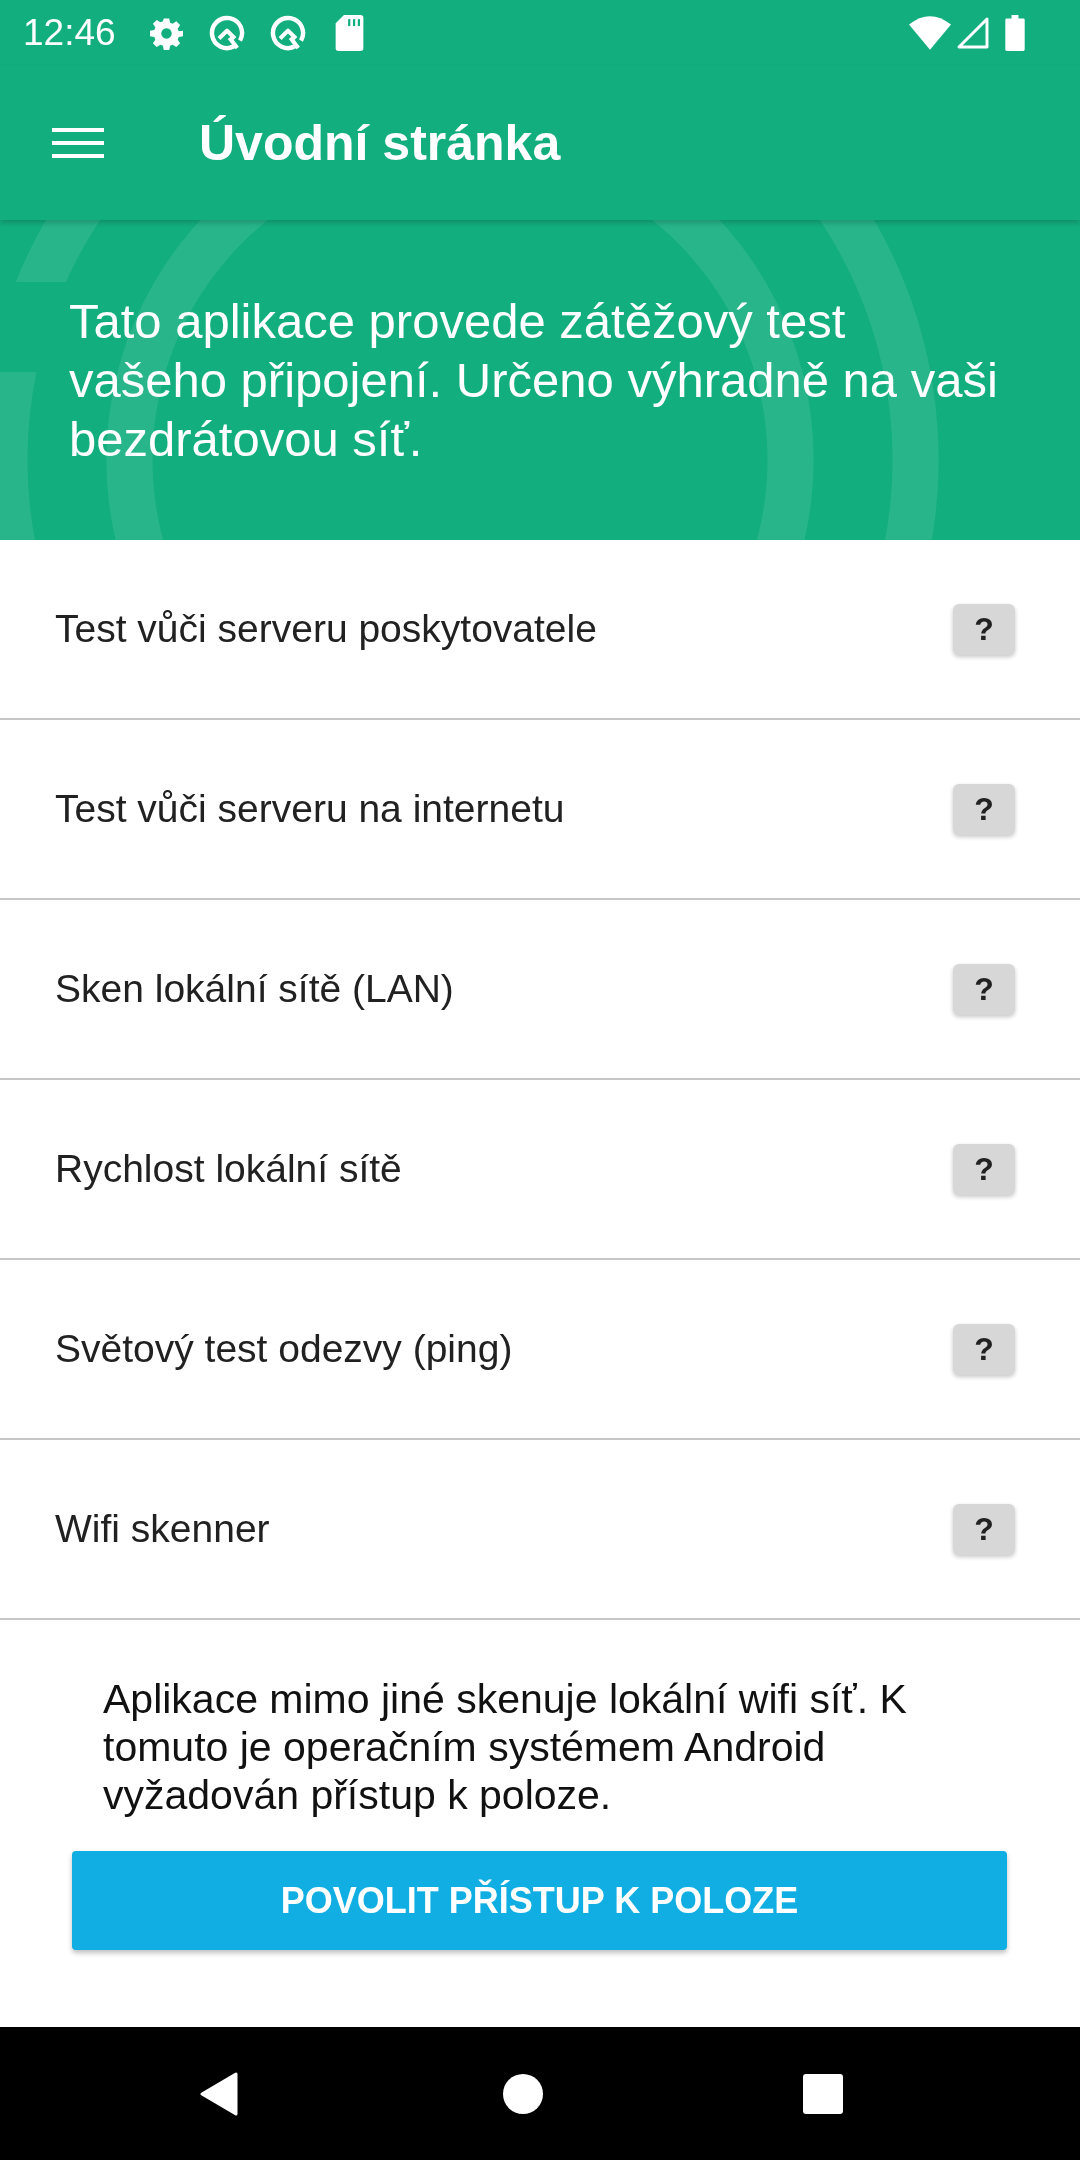  I want to click on menu-icon, so click(78, 143).